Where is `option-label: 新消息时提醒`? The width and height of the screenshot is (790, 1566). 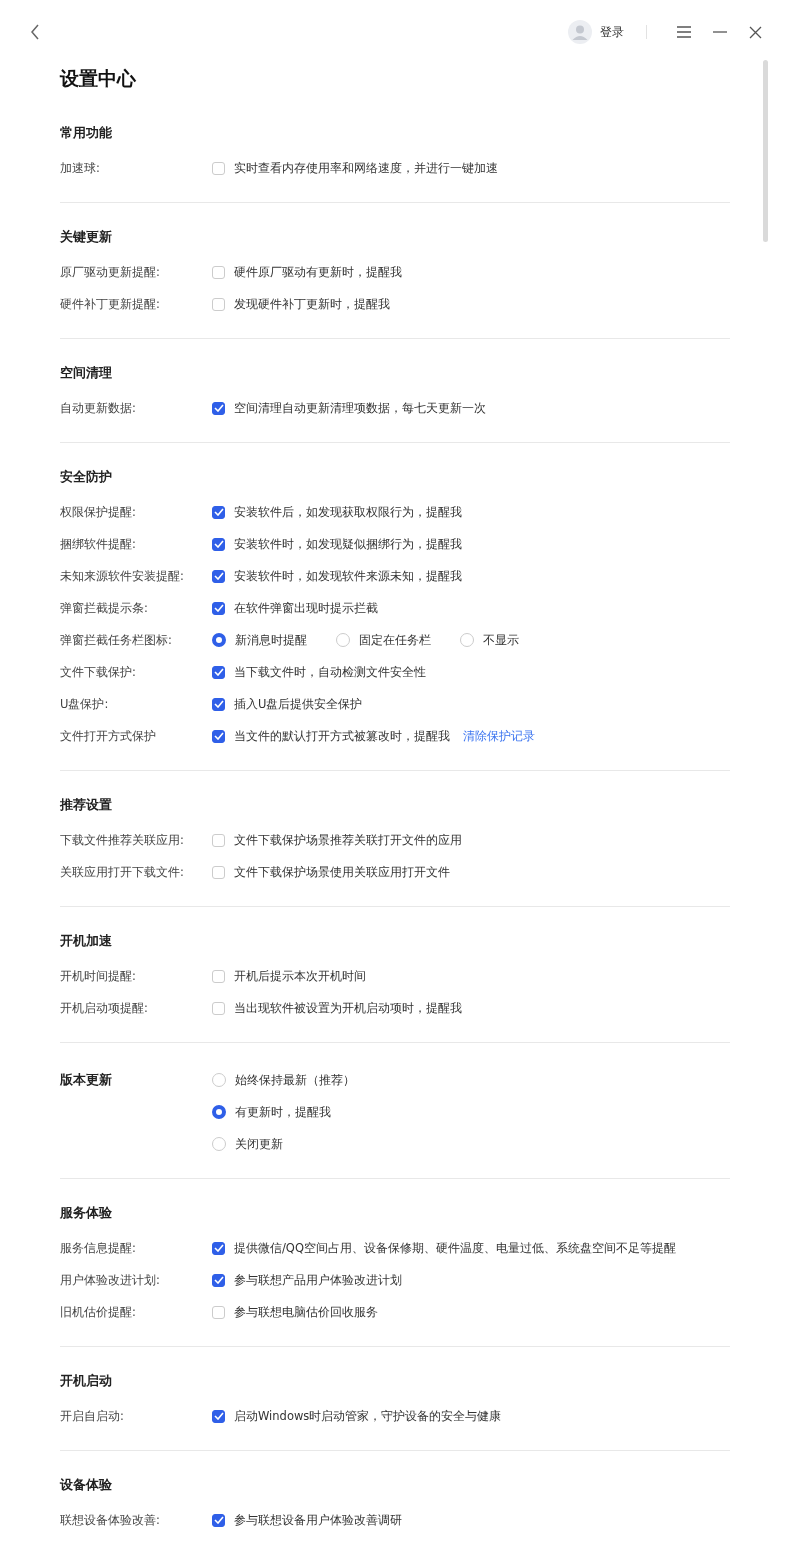
option-label: 新消息时提醒 is located at coordinates (271, 640).